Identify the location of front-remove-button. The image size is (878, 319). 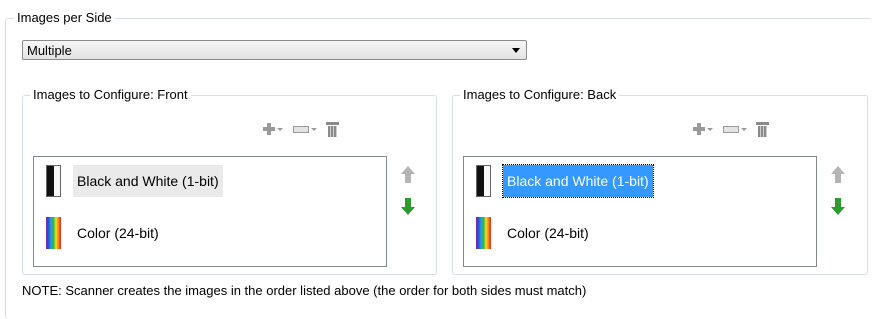
(305, 129).